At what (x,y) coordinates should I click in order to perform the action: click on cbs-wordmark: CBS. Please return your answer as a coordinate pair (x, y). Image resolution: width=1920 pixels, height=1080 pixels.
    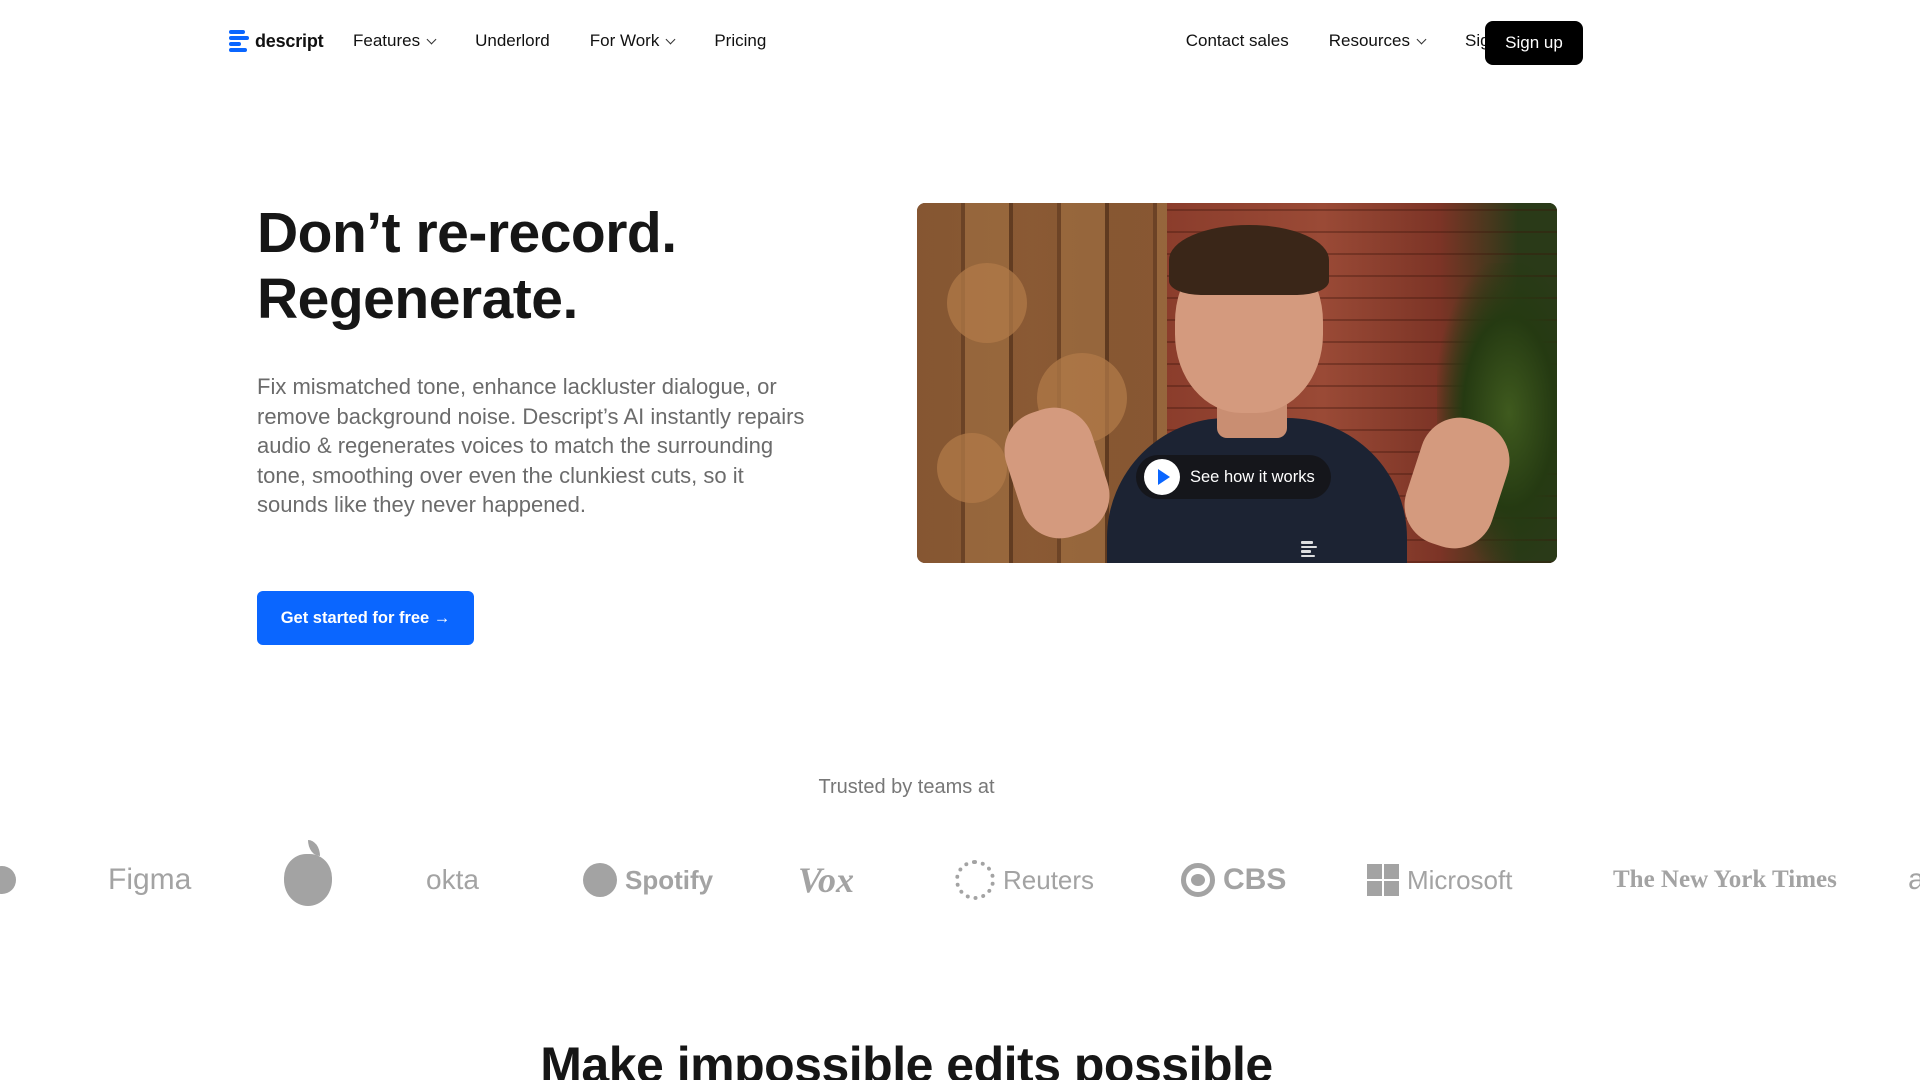
    Looking at the image, I should click on (1255, 879).